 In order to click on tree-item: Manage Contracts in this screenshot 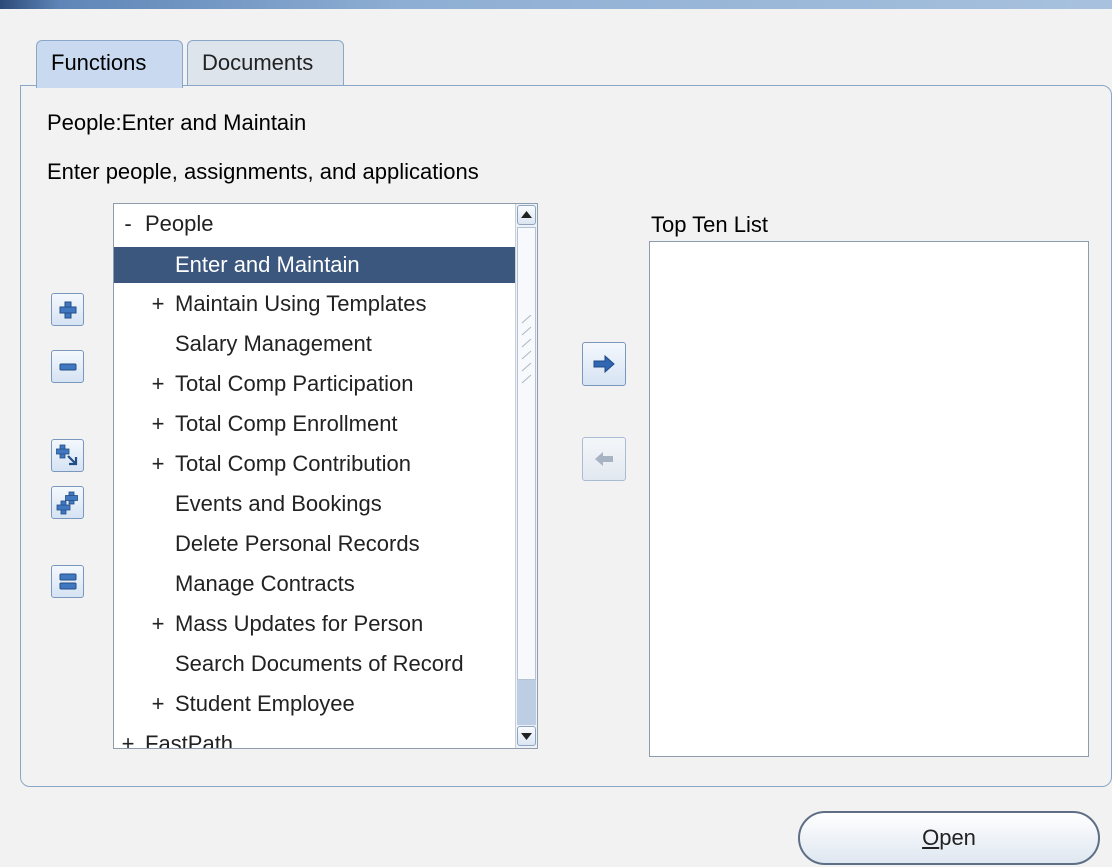, I will do `click(315, 584)`.